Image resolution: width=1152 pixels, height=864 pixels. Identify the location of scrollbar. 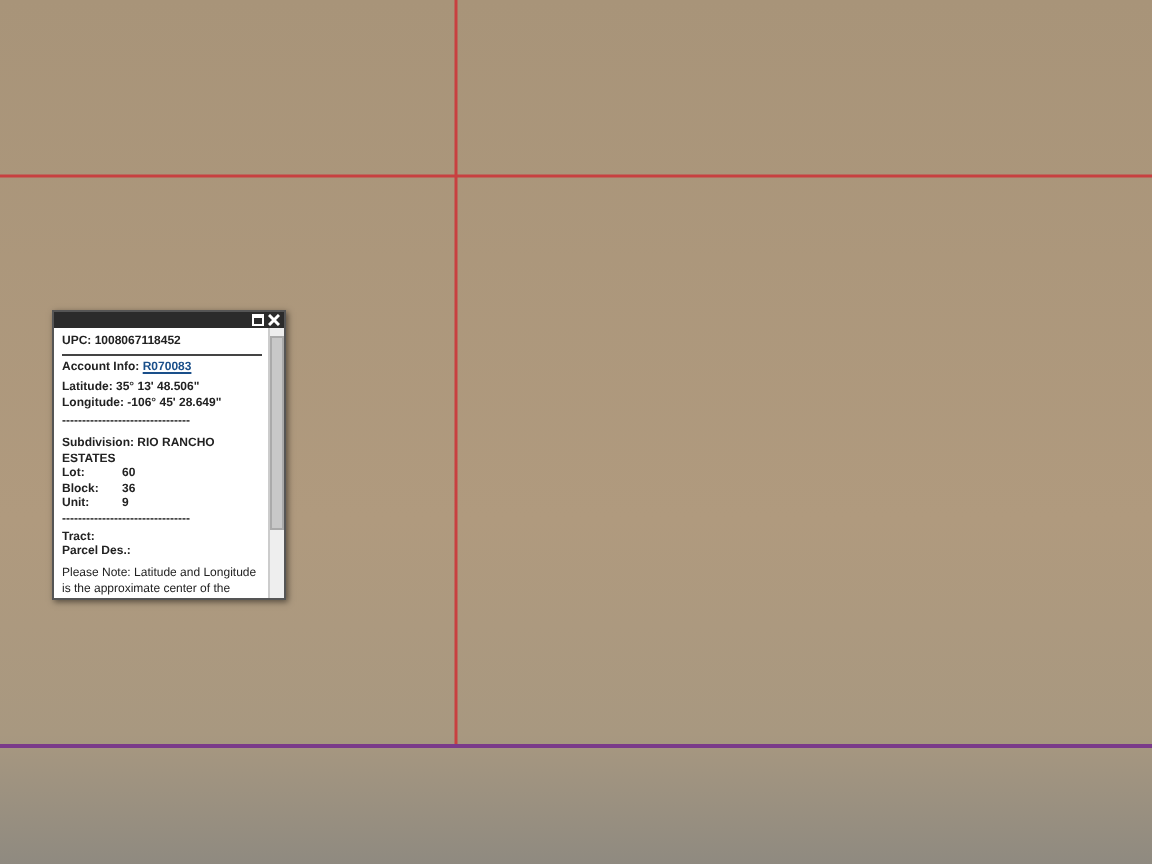
(276, 463).